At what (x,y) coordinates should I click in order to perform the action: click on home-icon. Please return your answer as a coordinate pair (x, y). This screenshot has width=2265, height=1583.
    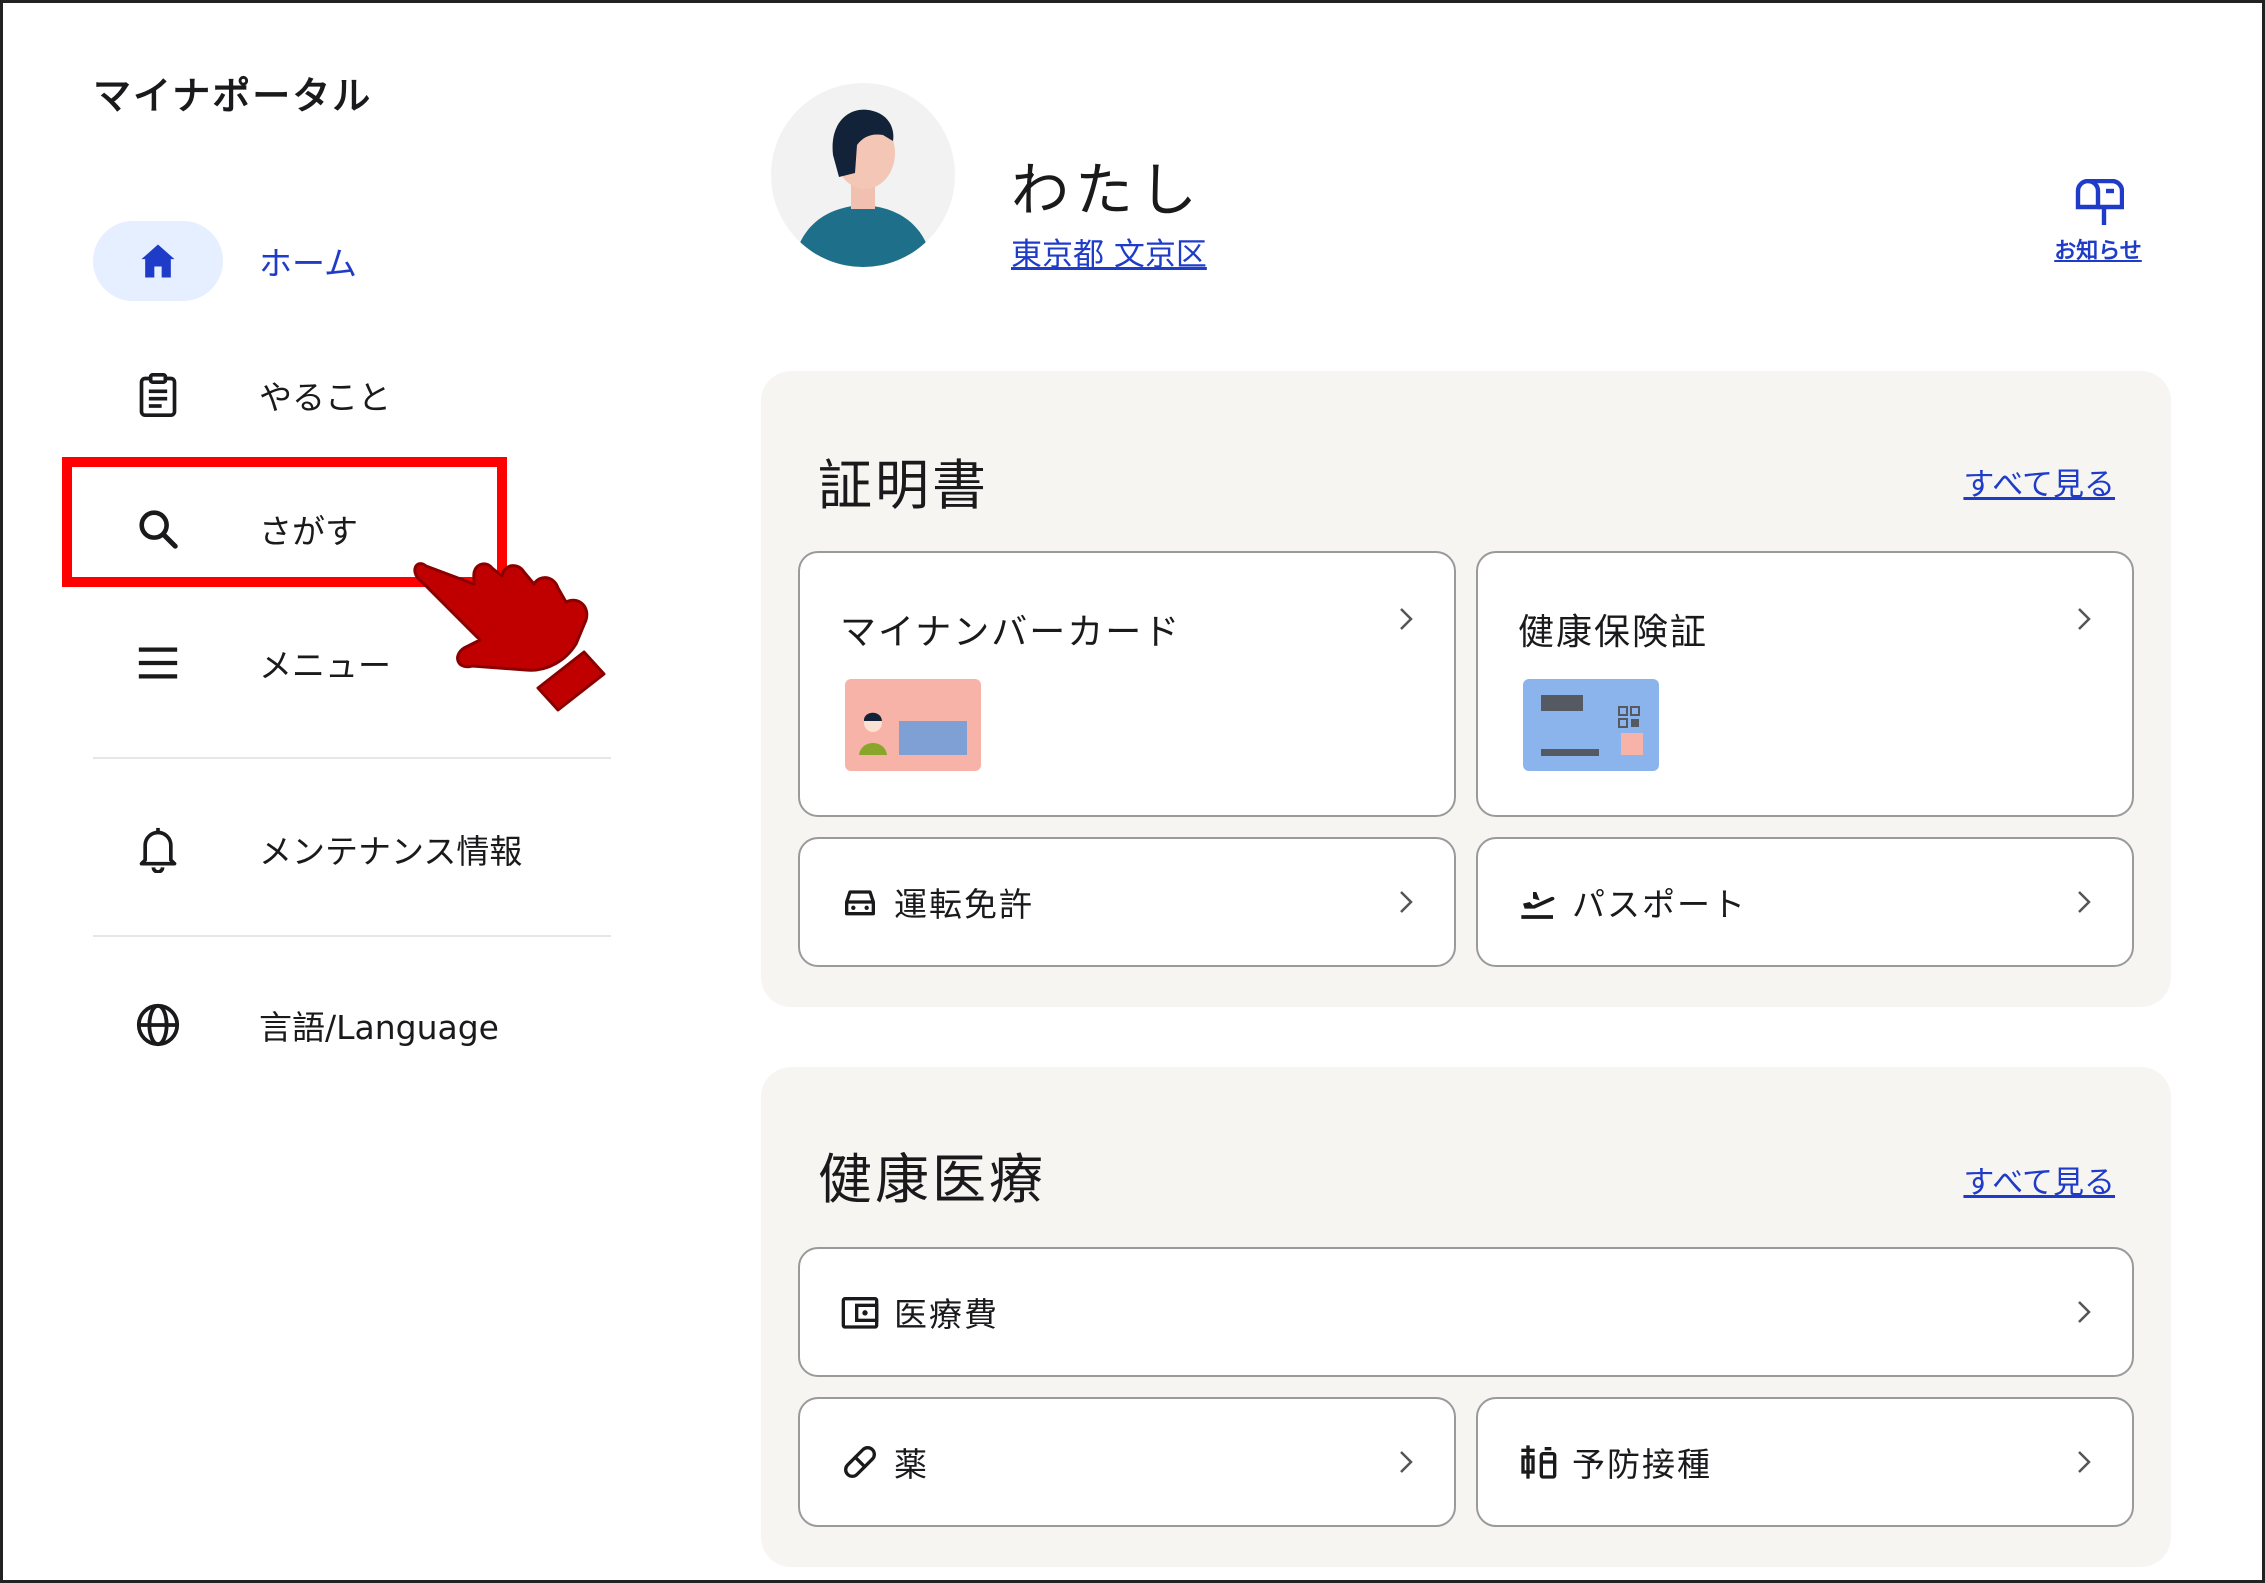
    Looking at the image, I should click on (158, 261).